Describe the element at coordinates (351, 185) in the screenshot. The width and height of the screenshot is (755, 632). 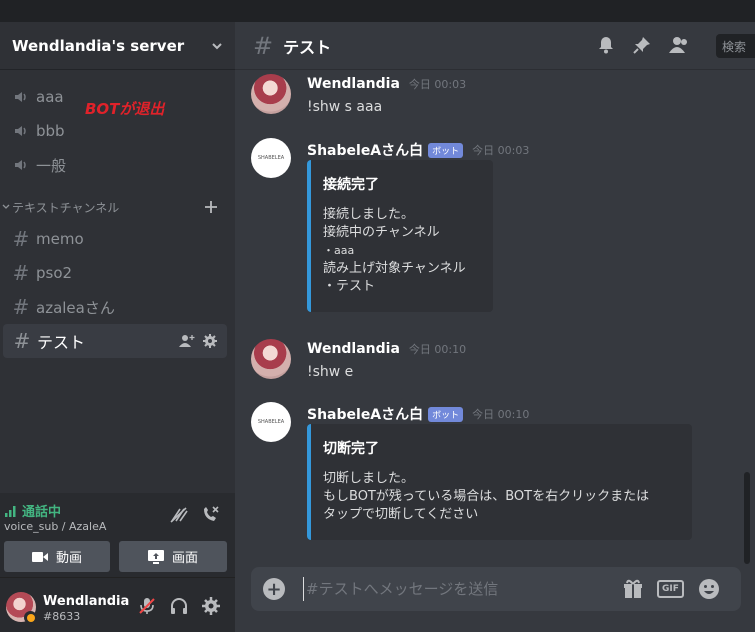
I see `embed-title: 接続完了` at that location.